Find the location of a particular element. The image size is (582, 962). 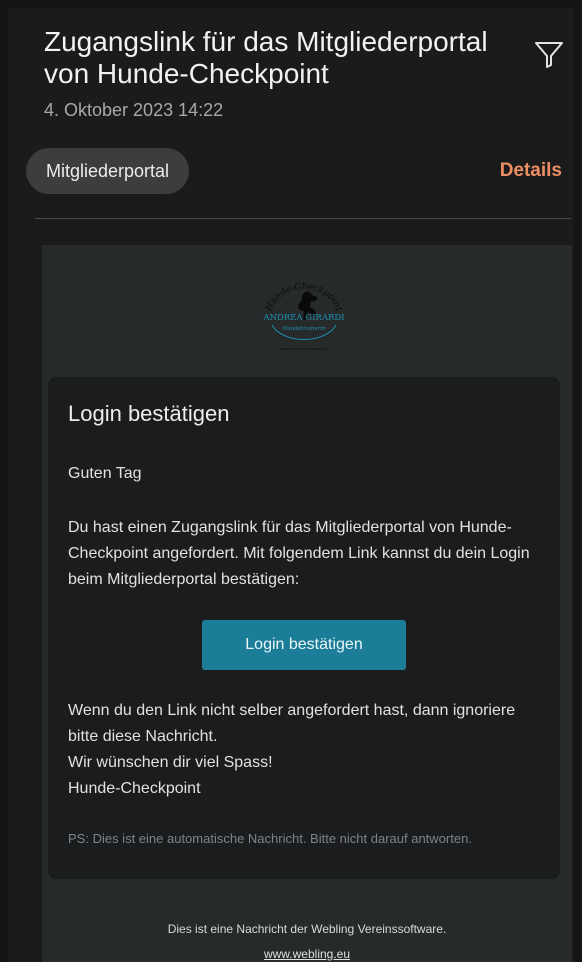

closing-line: Hunde-Checkpoint is located at coordinates (134, 788).